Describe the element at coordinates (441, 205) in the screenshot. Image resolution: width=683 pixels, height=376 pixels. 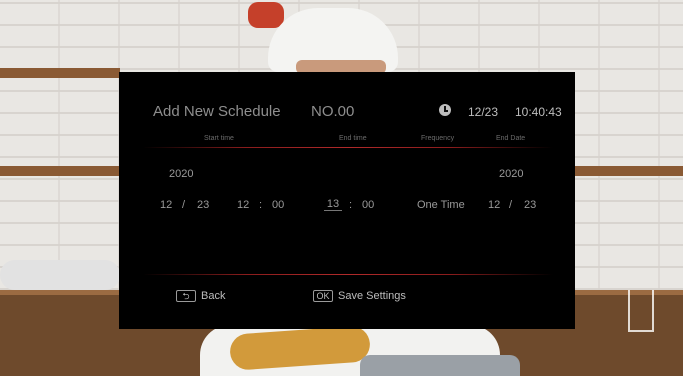
I see `frequency-value: One Time` at that location.